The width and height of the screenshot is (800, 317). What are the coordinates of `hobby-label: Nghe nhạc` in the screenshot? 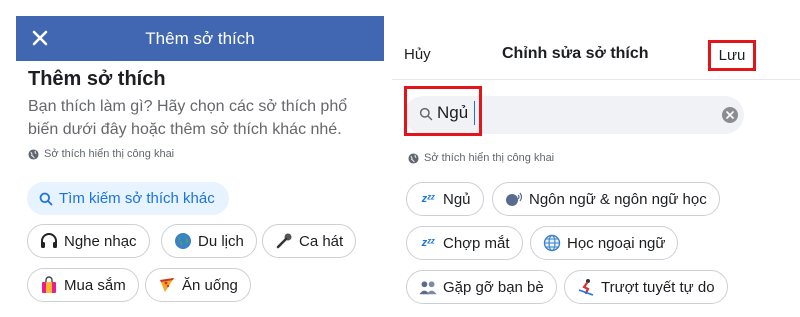 It's located at (100, 241).